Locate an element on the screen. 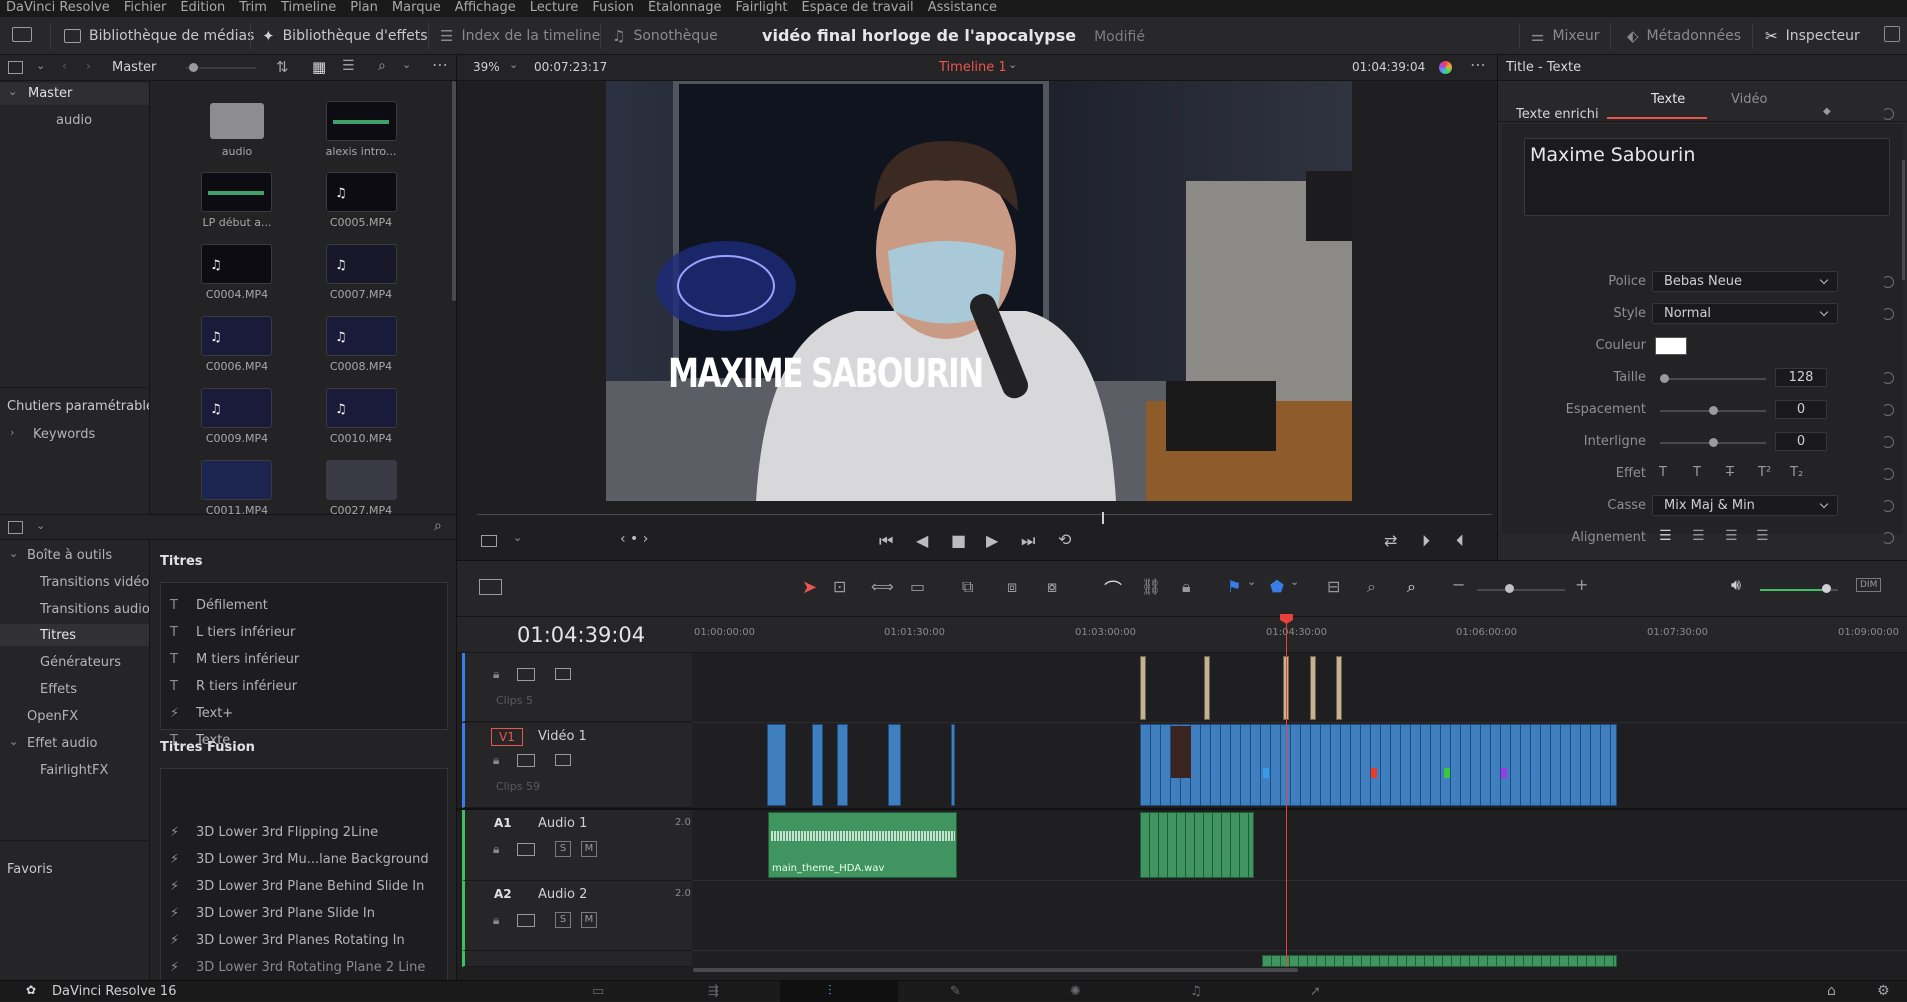  chevron-right-icon: › is located at coordinates (12, 432).